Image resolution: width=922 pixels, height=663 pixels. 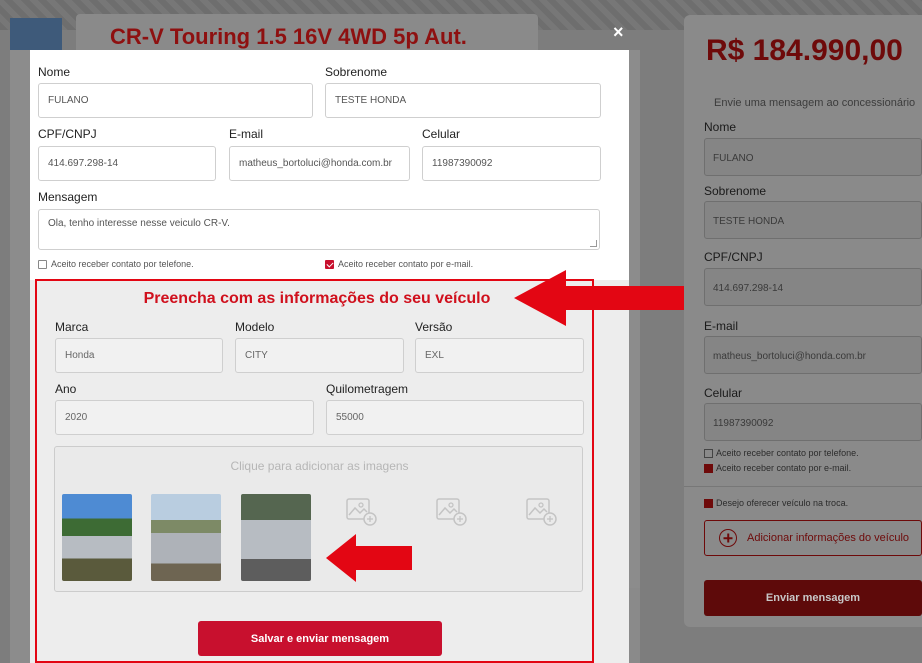 What do you see at coordinates (356, 72) in the screenshot?
I see `label-sobrenome: Sobrenome` at bounding box center [356, 72].